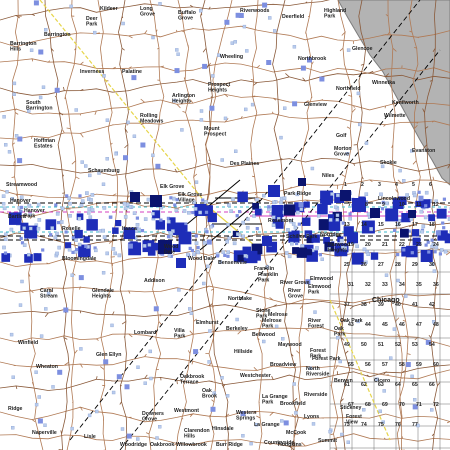  What do you see at coordinates (364, 305) in the screenshot?
I see `community-area-number: 38` at bounding box center [364, 305].